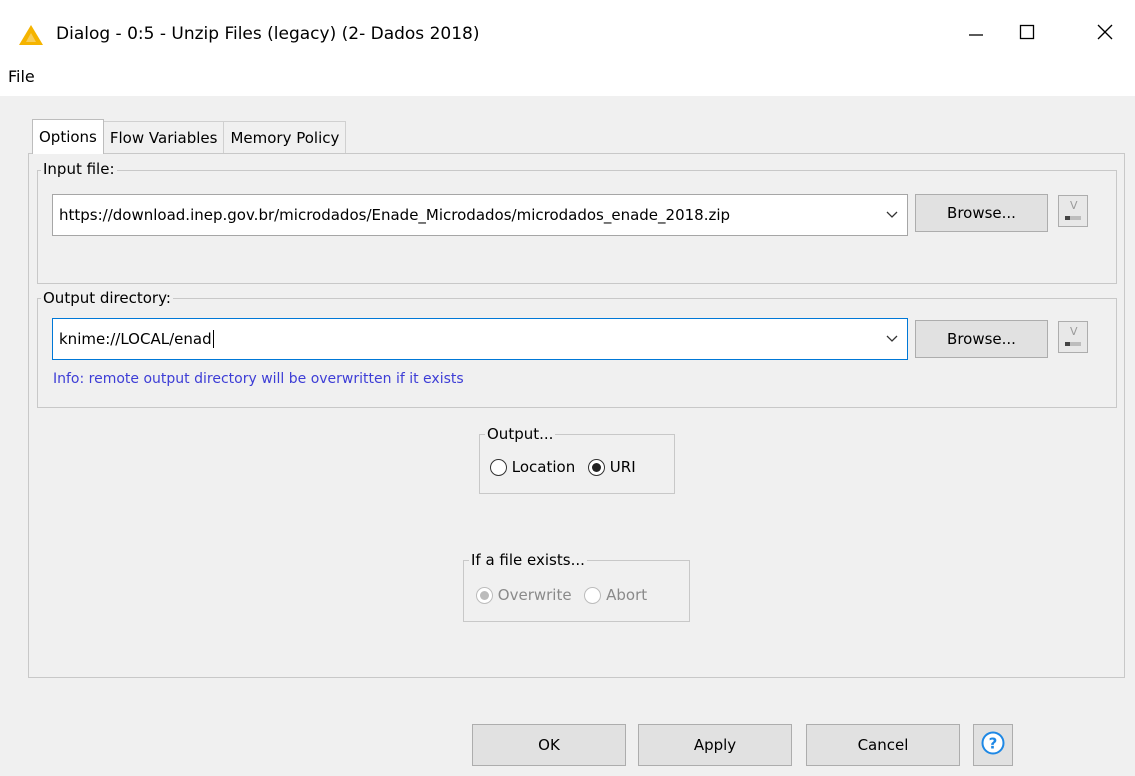 The image size is (1135, 776). What do you see at coordinates (549, 745) in the screenshot?
I see `ok-button: OK` at bounding box center [549, 745].